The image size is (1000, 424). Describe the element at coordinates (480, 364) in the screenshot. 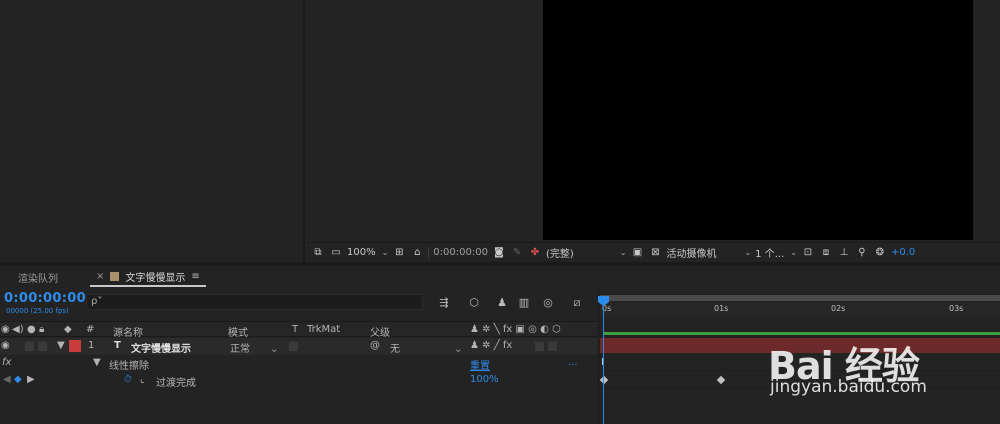

I see `reset-link: 重置` at that location.